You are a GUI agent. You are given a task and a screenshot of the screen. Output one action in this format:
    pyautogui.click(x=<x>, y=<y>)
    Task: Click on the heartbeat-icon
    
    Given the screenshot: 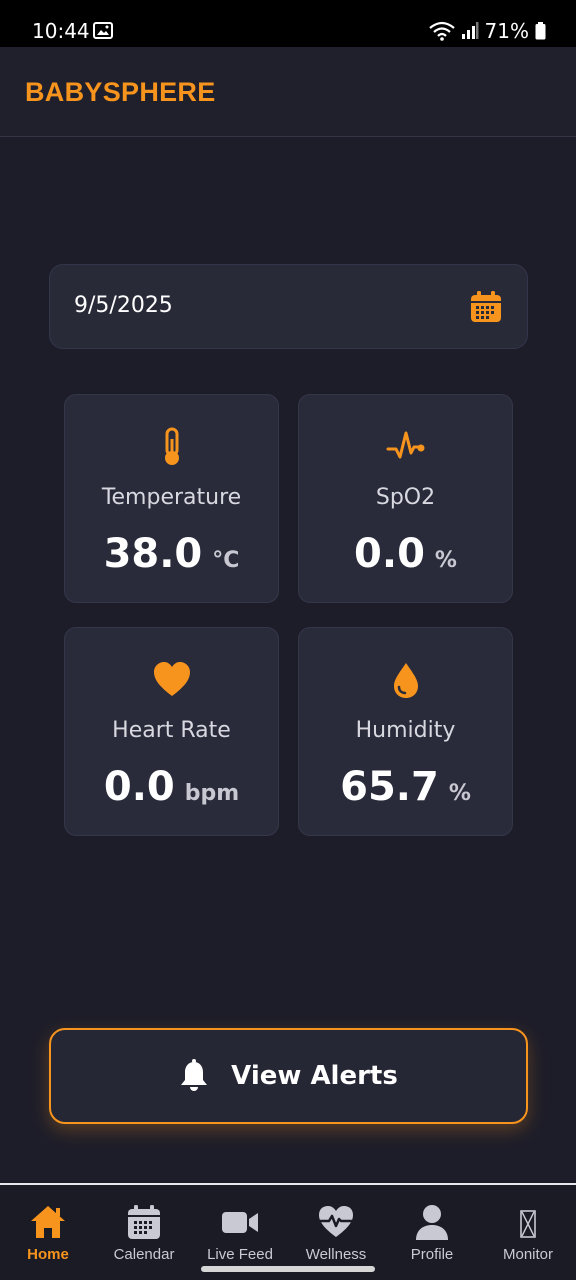 What is the action you would take?
    pyautogui.click(x=336, y=1221)
    